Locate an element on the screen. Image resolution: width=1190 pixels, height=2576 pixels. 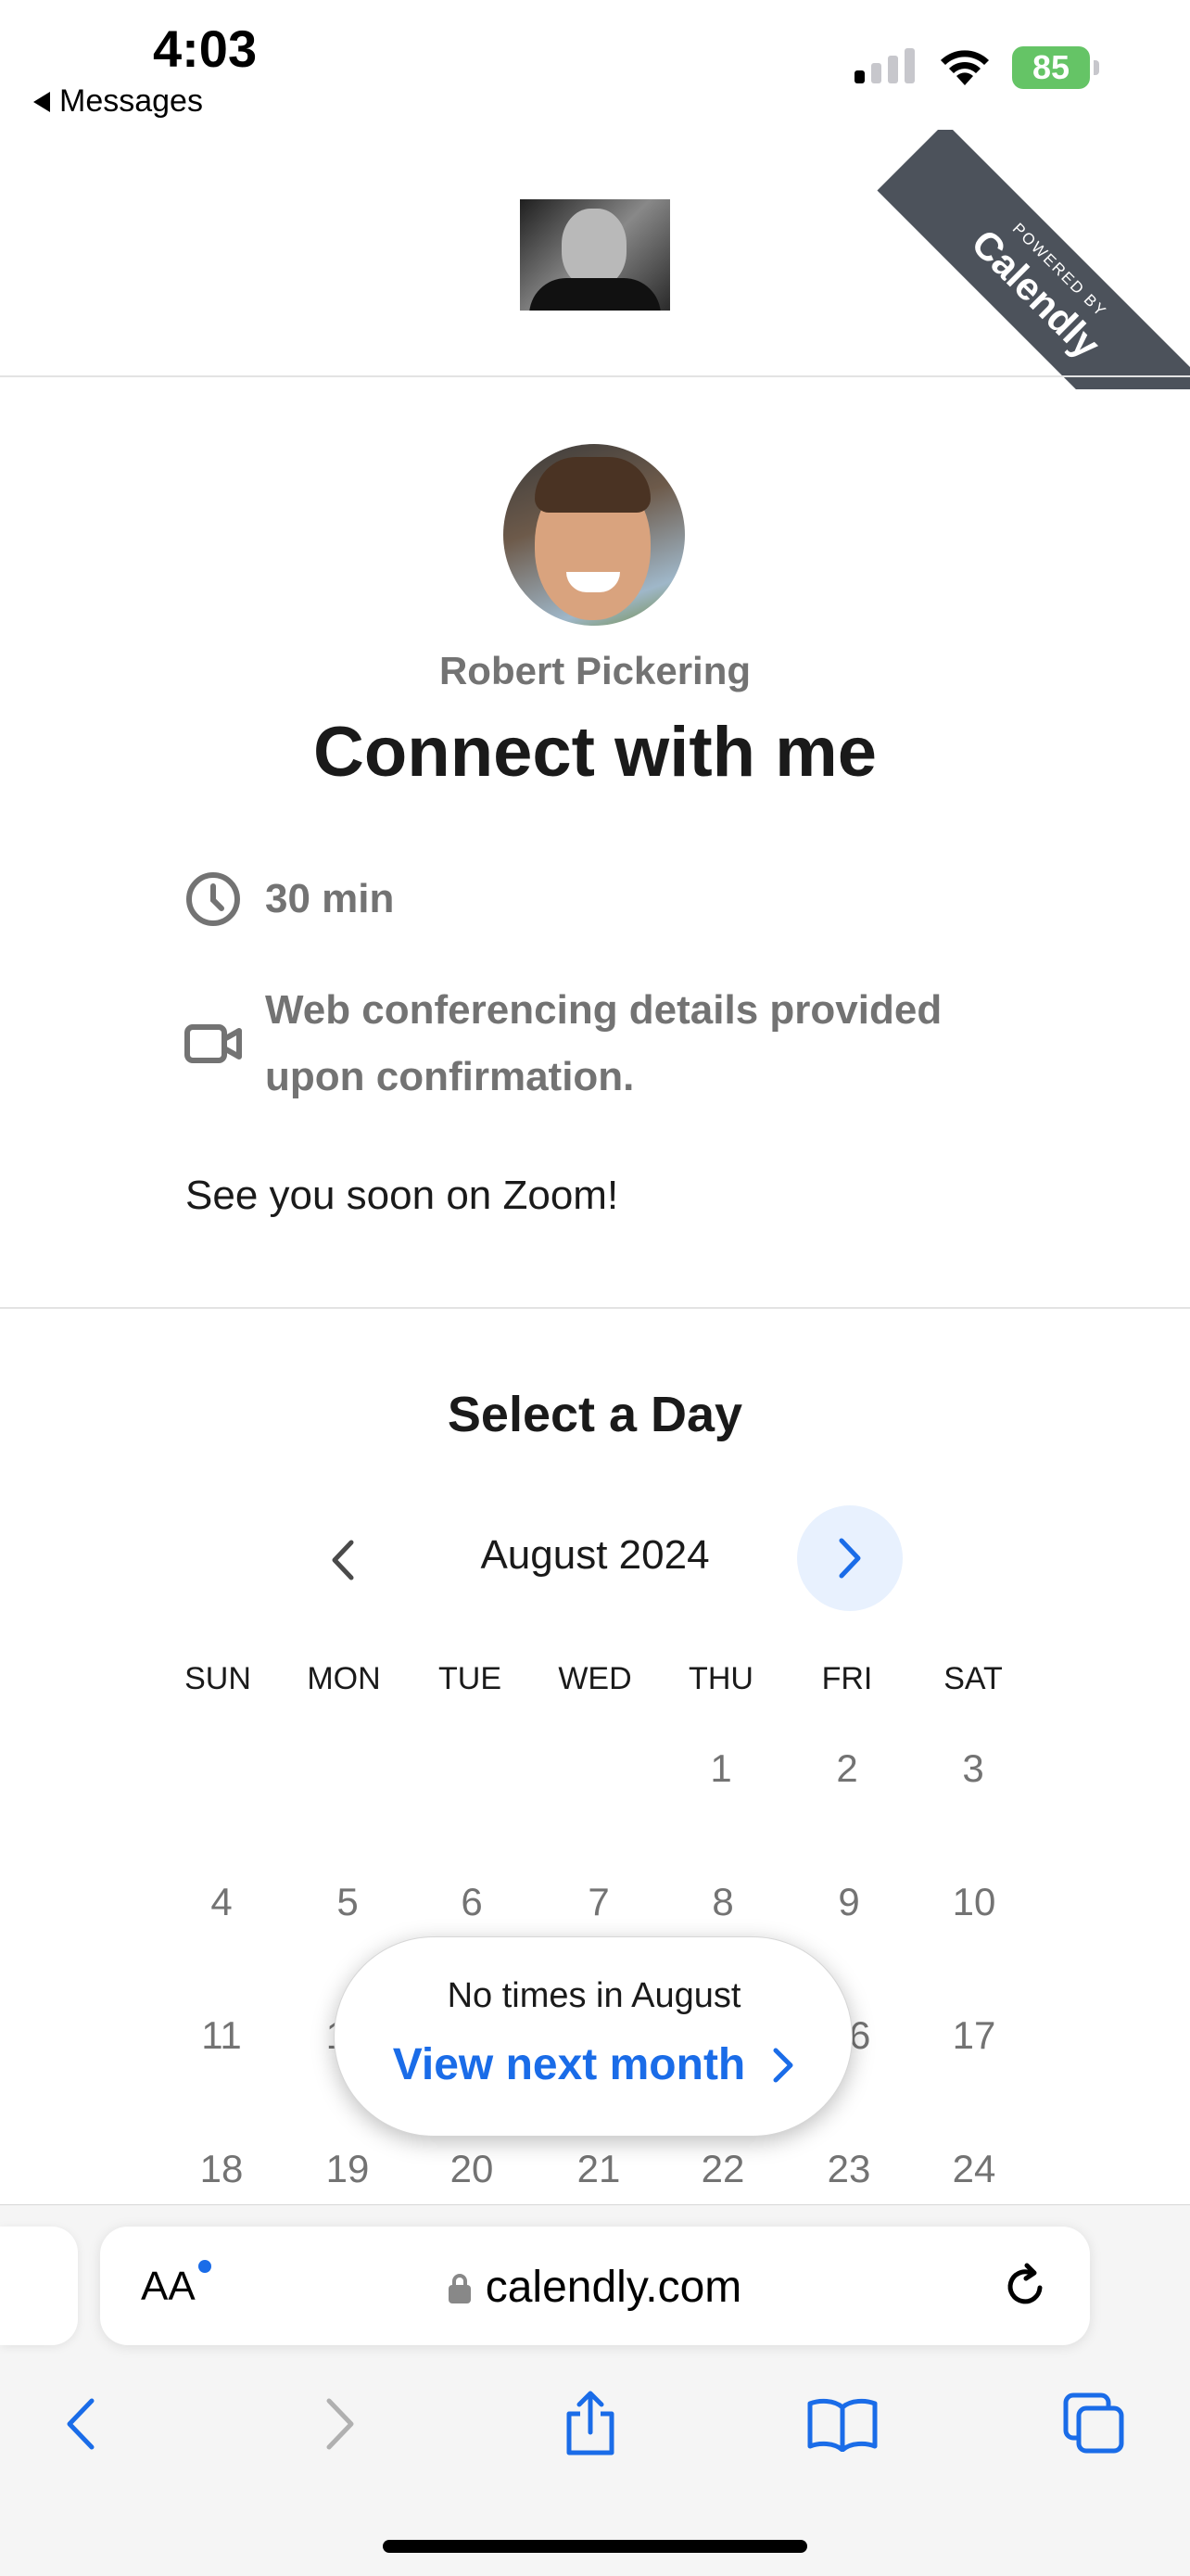
select-day-heading: Select a Day is located at coordinates (595, 1414).